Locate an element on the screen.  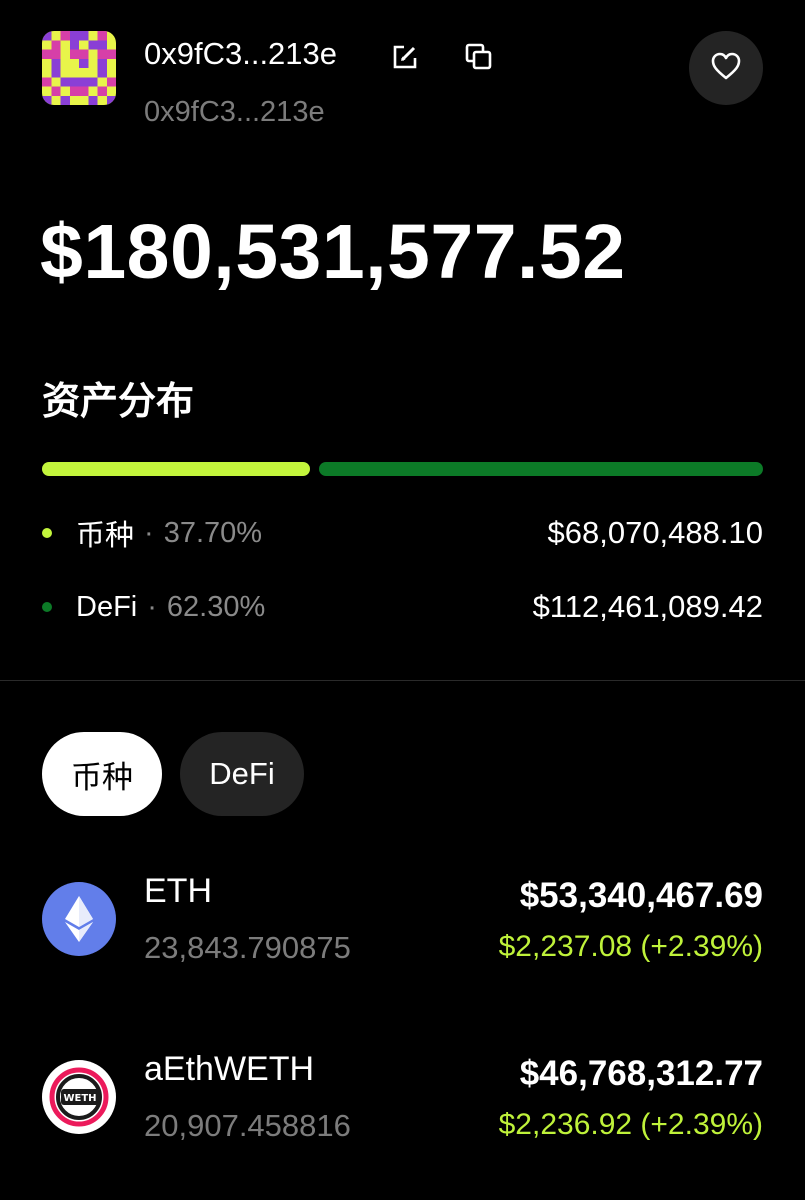
tab-tokens: 币种 is located at coordinates (102, 774).